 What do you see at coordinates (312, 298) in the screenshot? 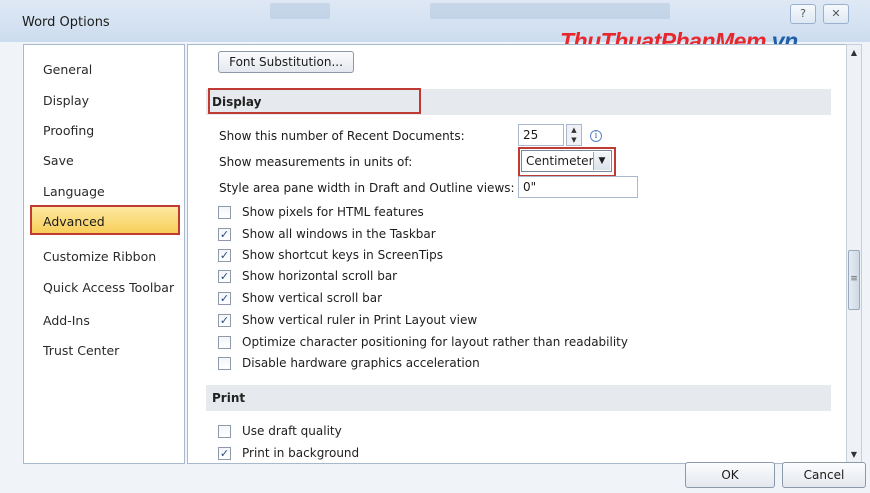
I see `checkbox-label: Show vertical scroll bar` at bounding box center [312, 298].